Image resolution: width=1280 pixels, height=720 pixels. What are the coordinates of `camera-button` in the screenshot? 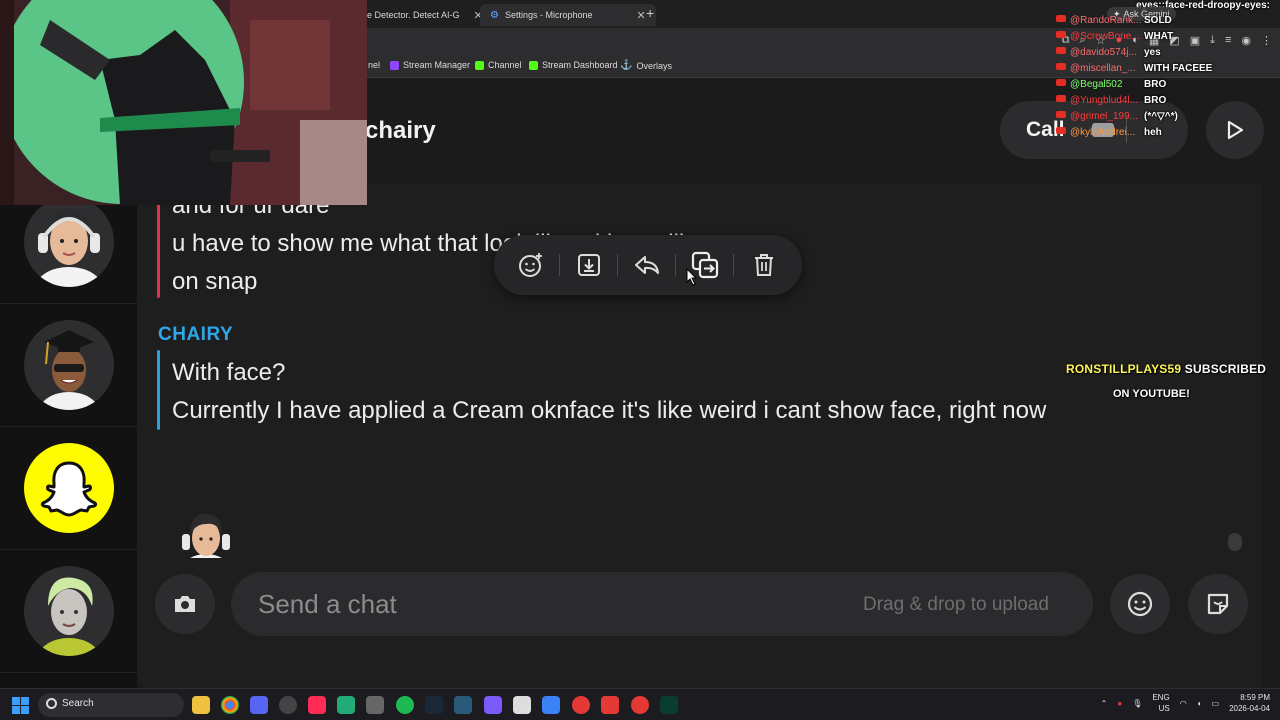 It's located at (185, 604).